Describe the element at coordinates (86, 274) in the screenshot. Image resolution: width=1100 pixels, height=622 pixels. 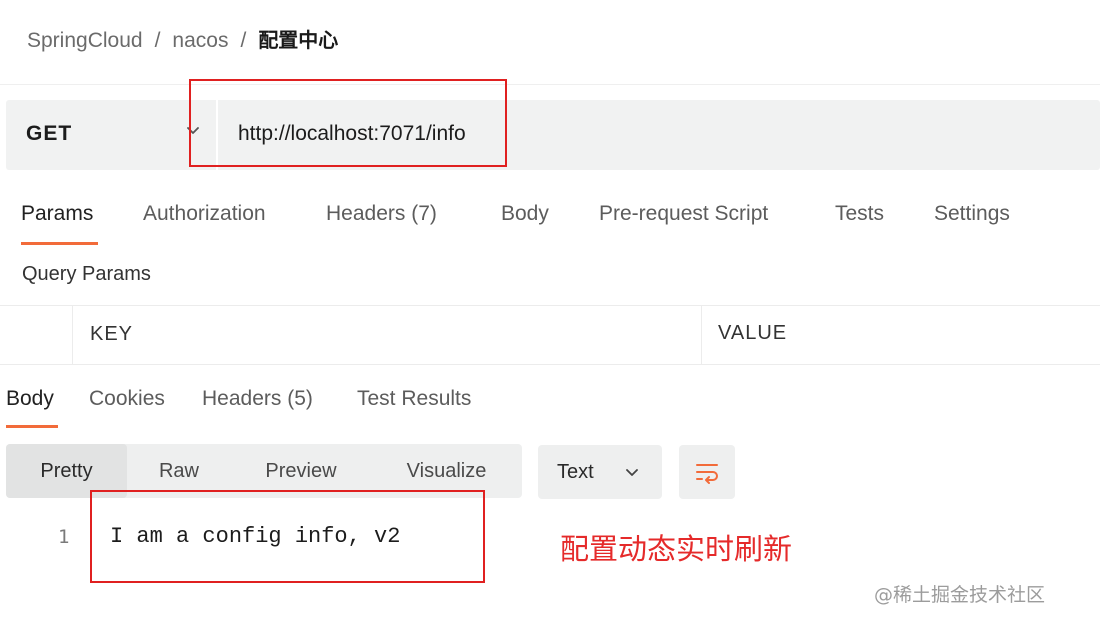
I see `query-params-title: Query Params` at that location.